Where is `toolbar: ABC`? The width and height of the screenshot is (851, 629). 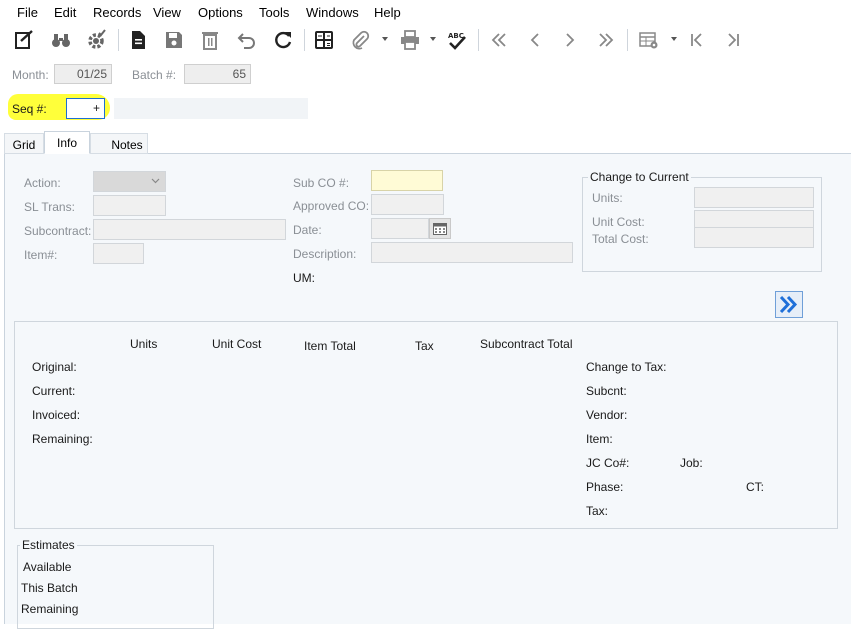 toolbar: ABC is located at coordinates (425, 41).